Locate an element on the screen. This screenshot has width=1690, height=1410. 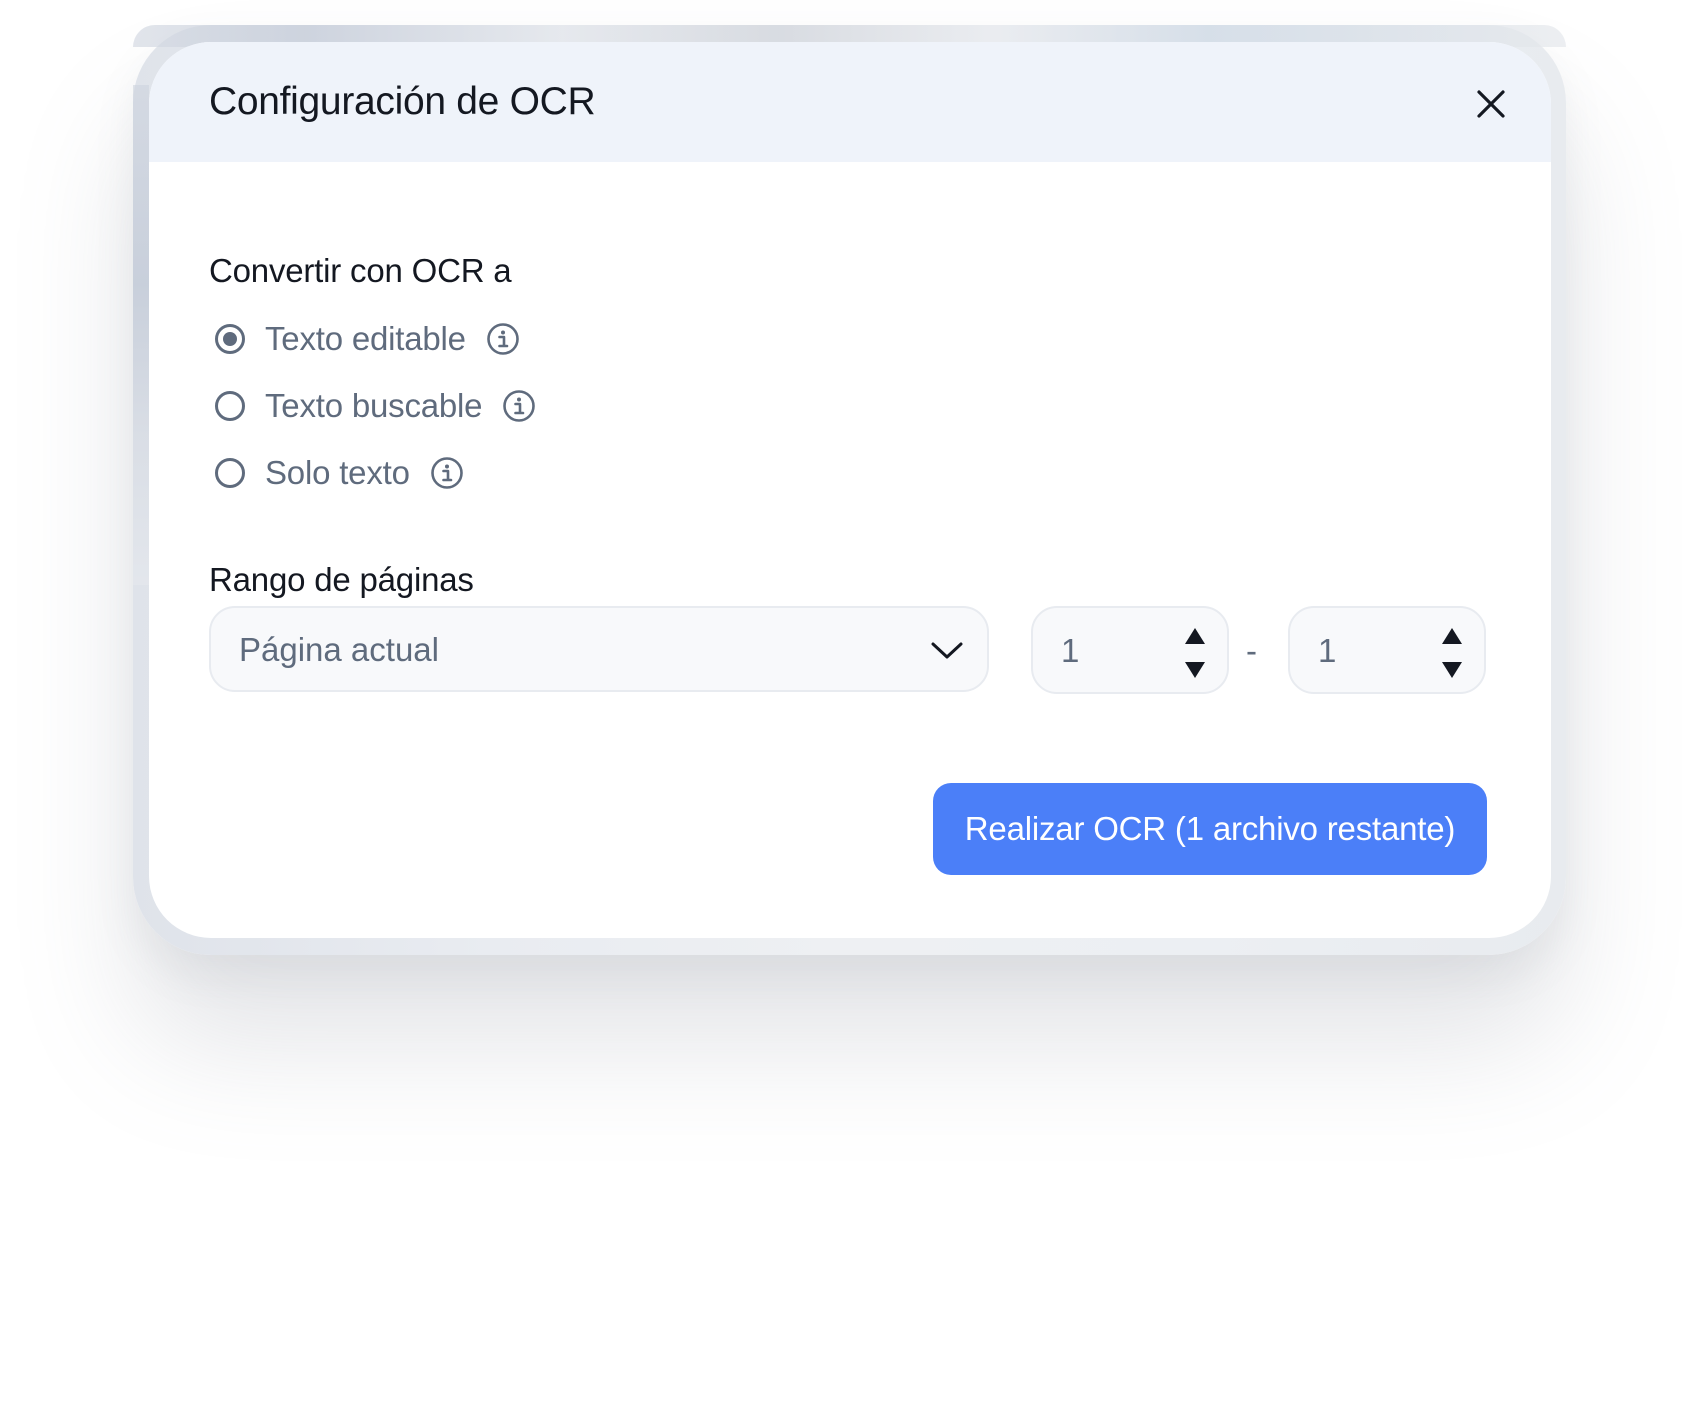
radio-label: Texto buscable is located at coordinates (374, 405).